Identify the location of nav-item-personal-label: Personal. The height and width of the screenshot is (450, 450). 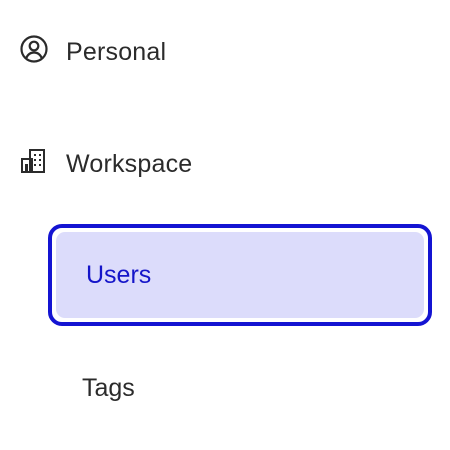
(116, 51).